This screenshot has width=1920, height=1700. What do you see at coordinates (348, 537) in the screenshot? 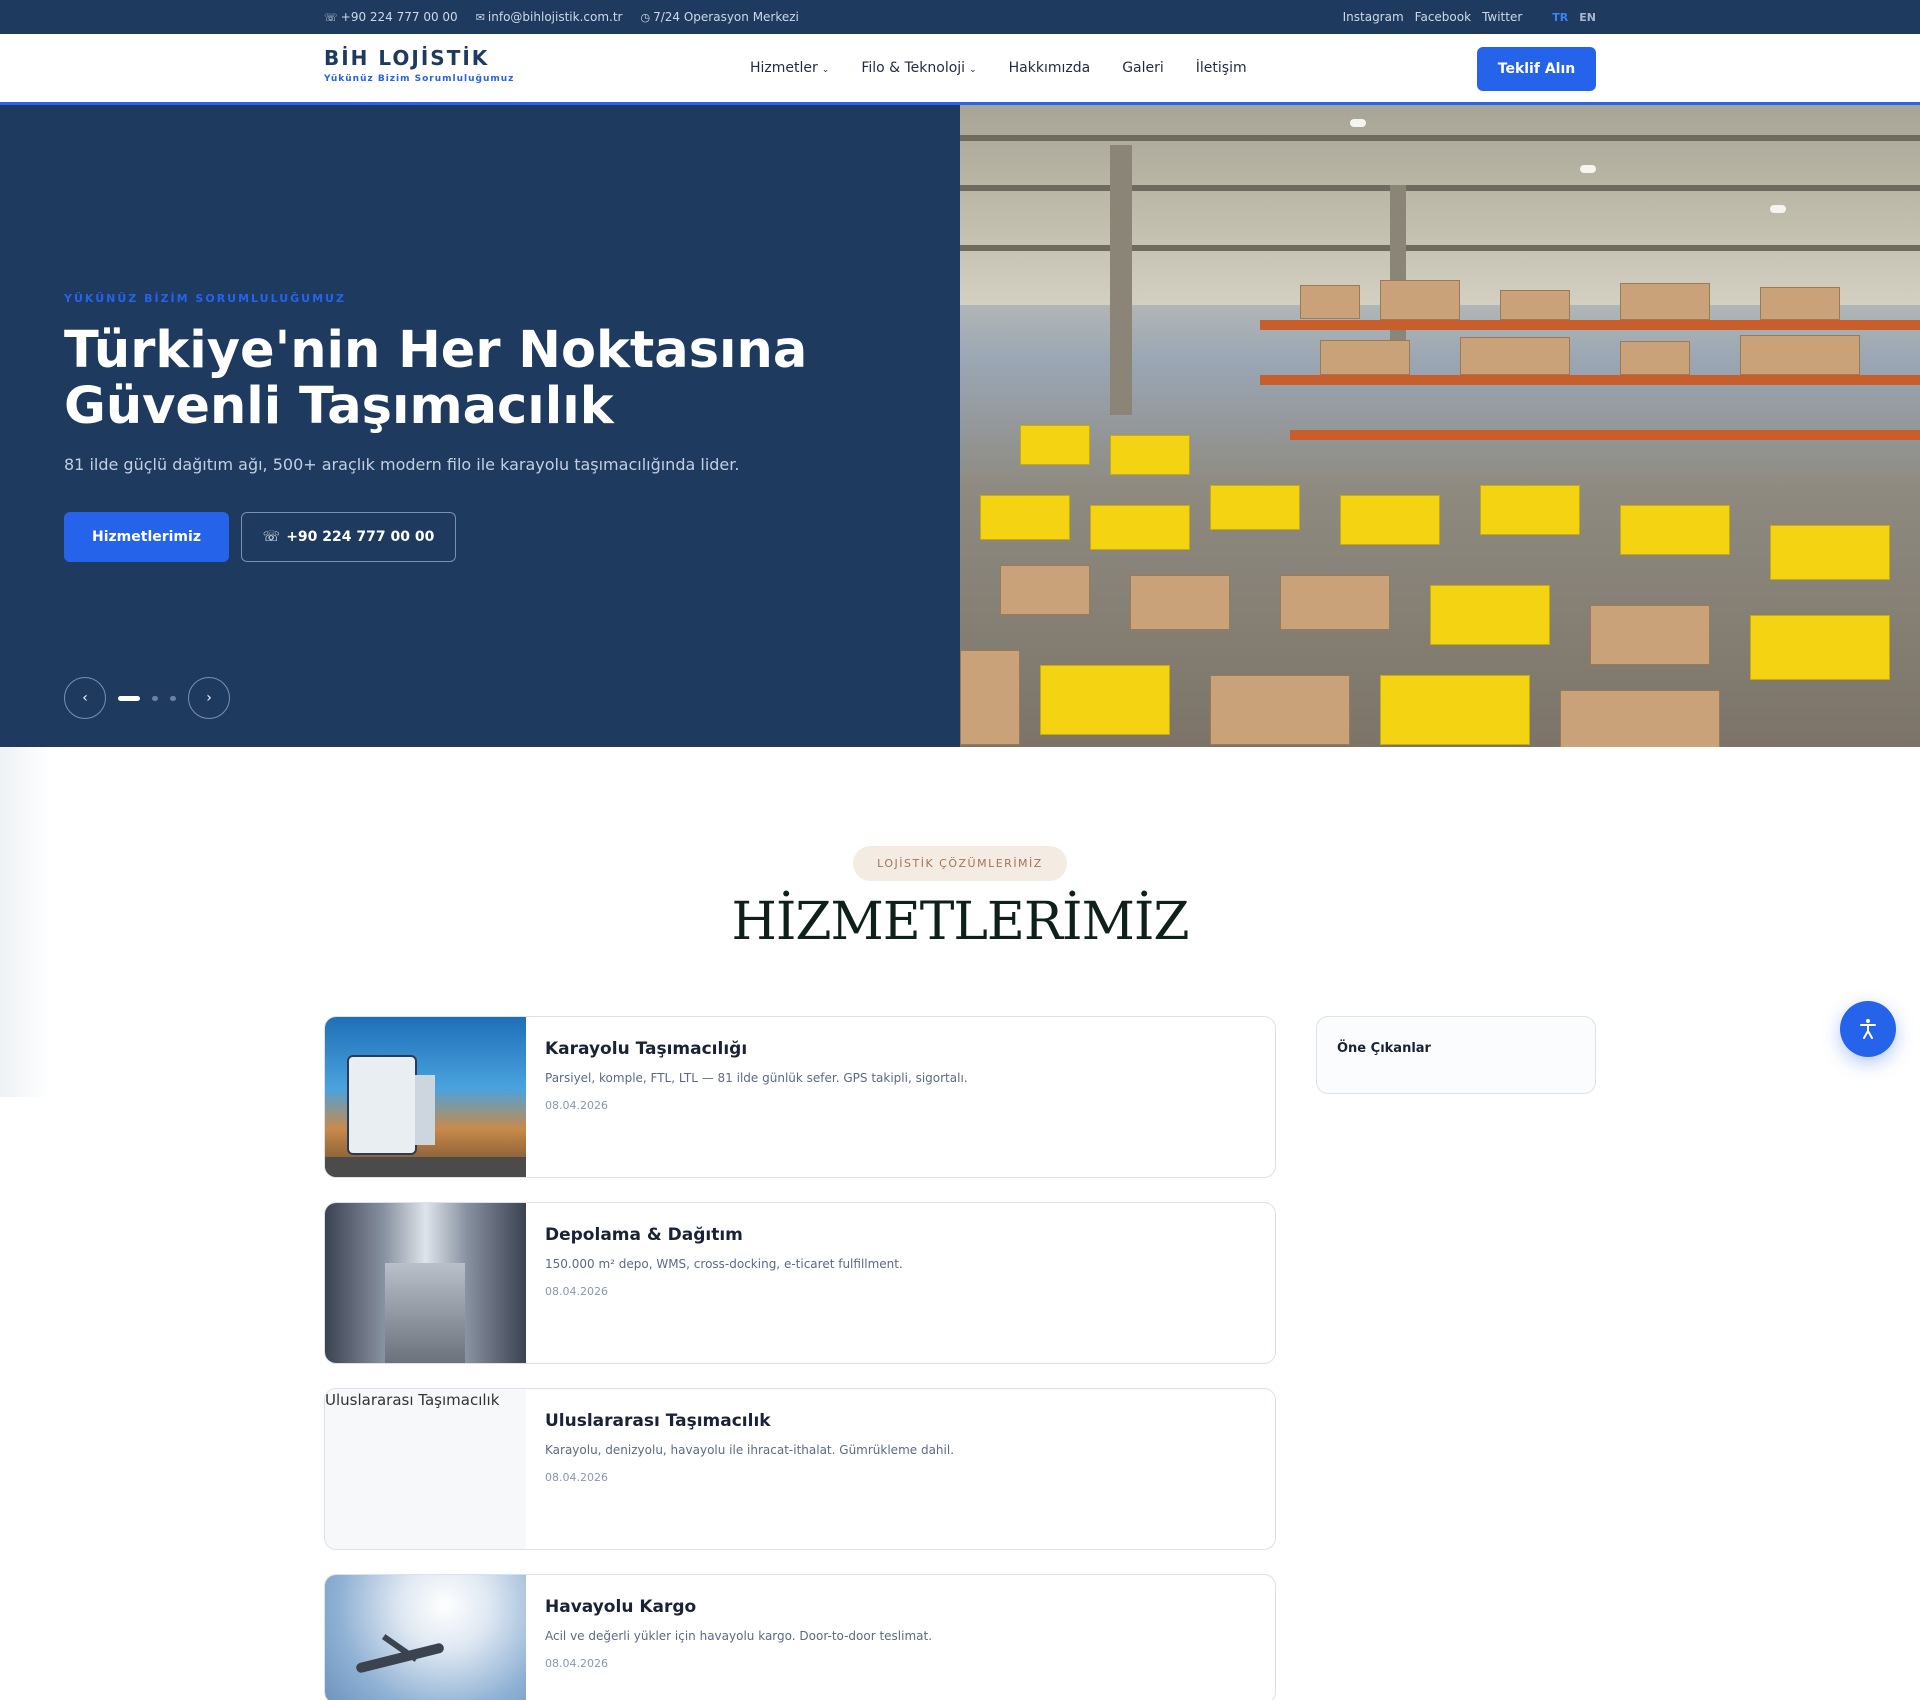
I see `call-button: ☏ +90 224 777 00 00` at bounding box center [348, 537].